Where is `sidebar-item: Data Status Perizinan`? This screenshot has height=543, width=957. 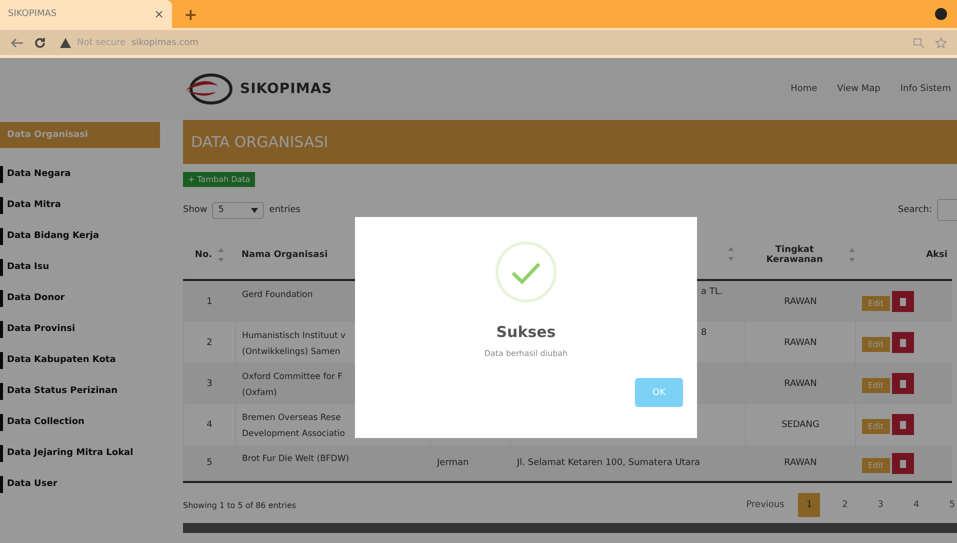
sidebar-item: Data Status Perizinan is located at coordinates (80, 391).